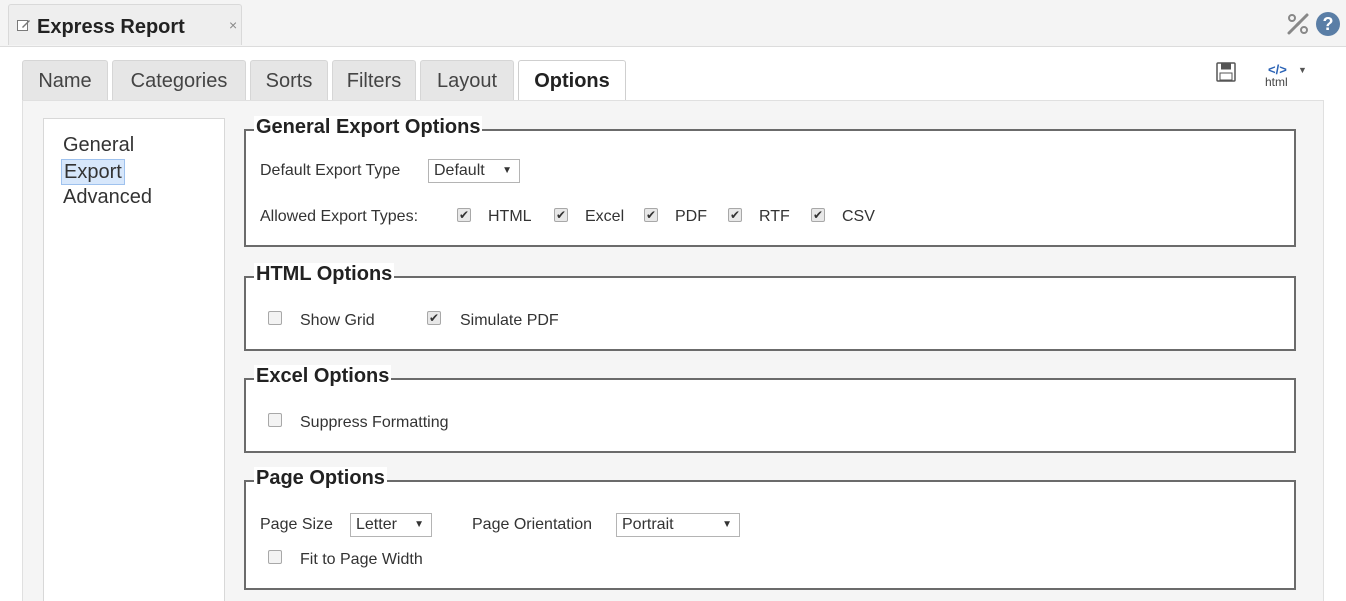 This screenshot has height=601, width=1346. Describe the element at coordinates (464, 215) in the screenshot. I see `html-type-checkbox: ✔` at that location.